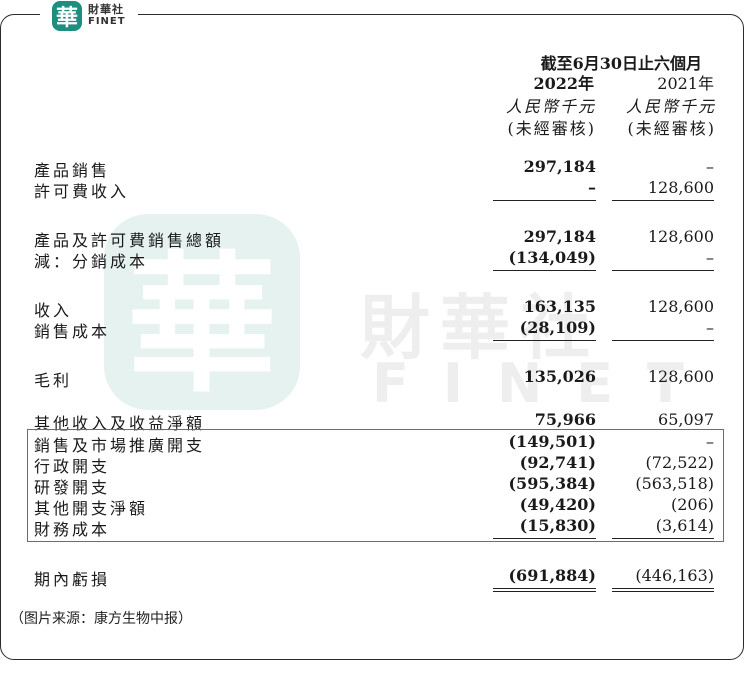 The width and height of the screenshot is (750, 677). Describe the element at coordinates (557, 504) in the screenshot. I see `row-value-current: (49,420)` at that location.